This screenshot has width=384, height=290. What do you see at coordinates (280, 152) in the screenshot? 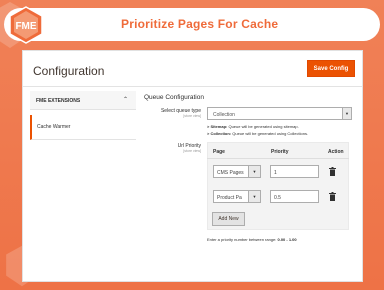
I see `column-header-priority: Priority` at bounding box center [280, 152].